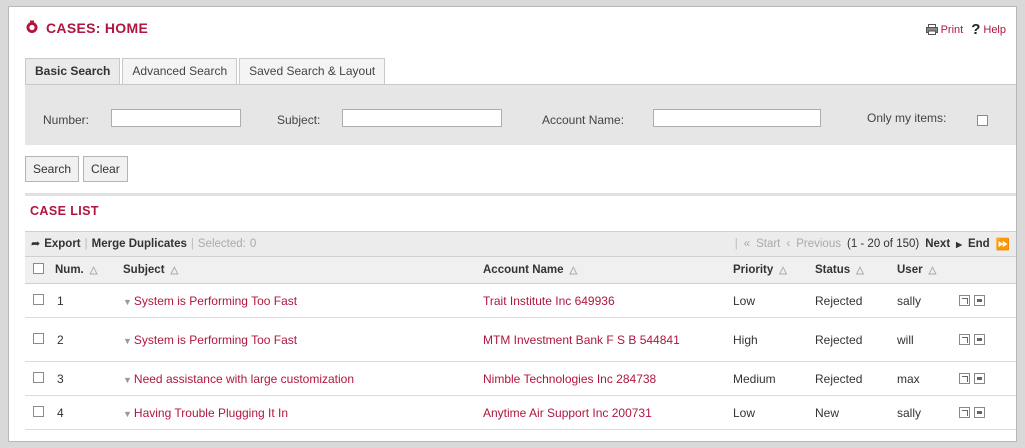  I want to click on case-priority: Medium, so click(774, 378).